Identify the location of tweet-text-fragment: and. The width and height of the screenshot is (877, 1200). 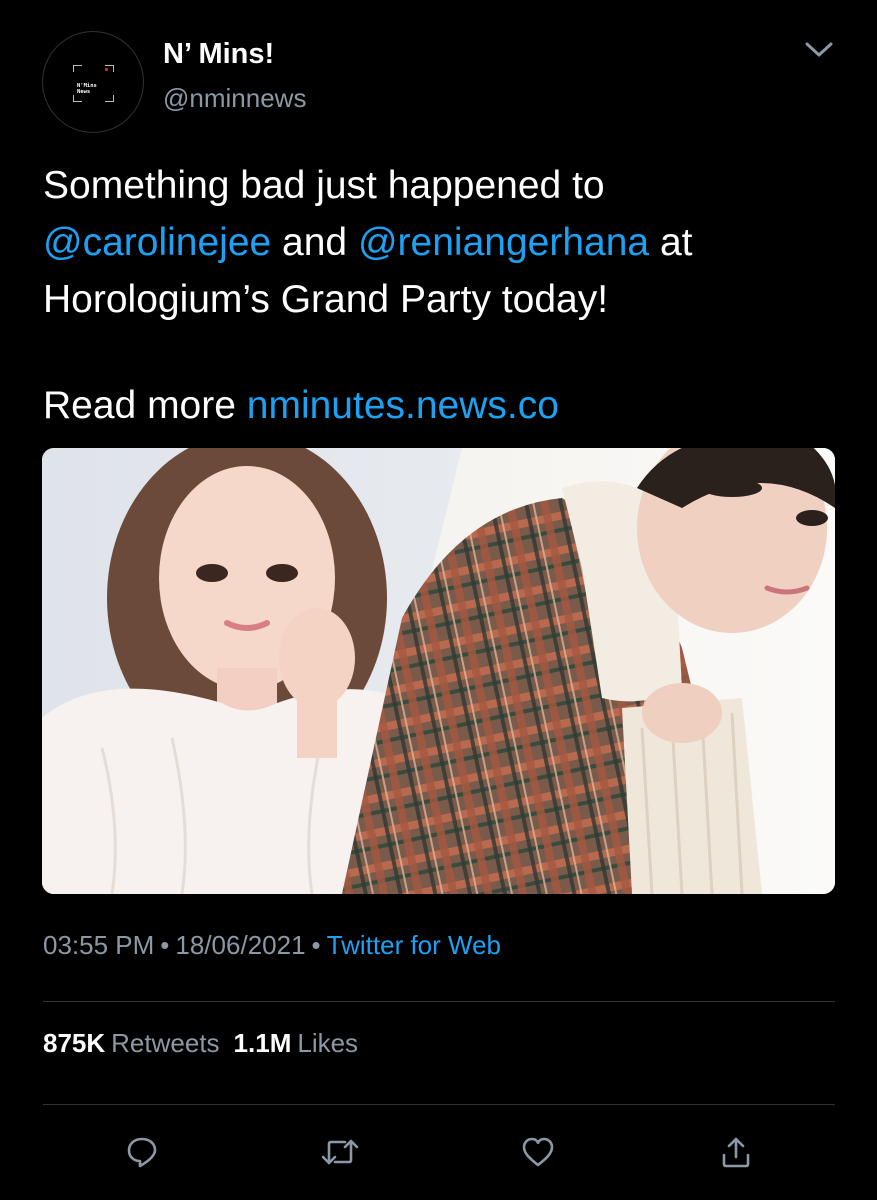
(314, 242).